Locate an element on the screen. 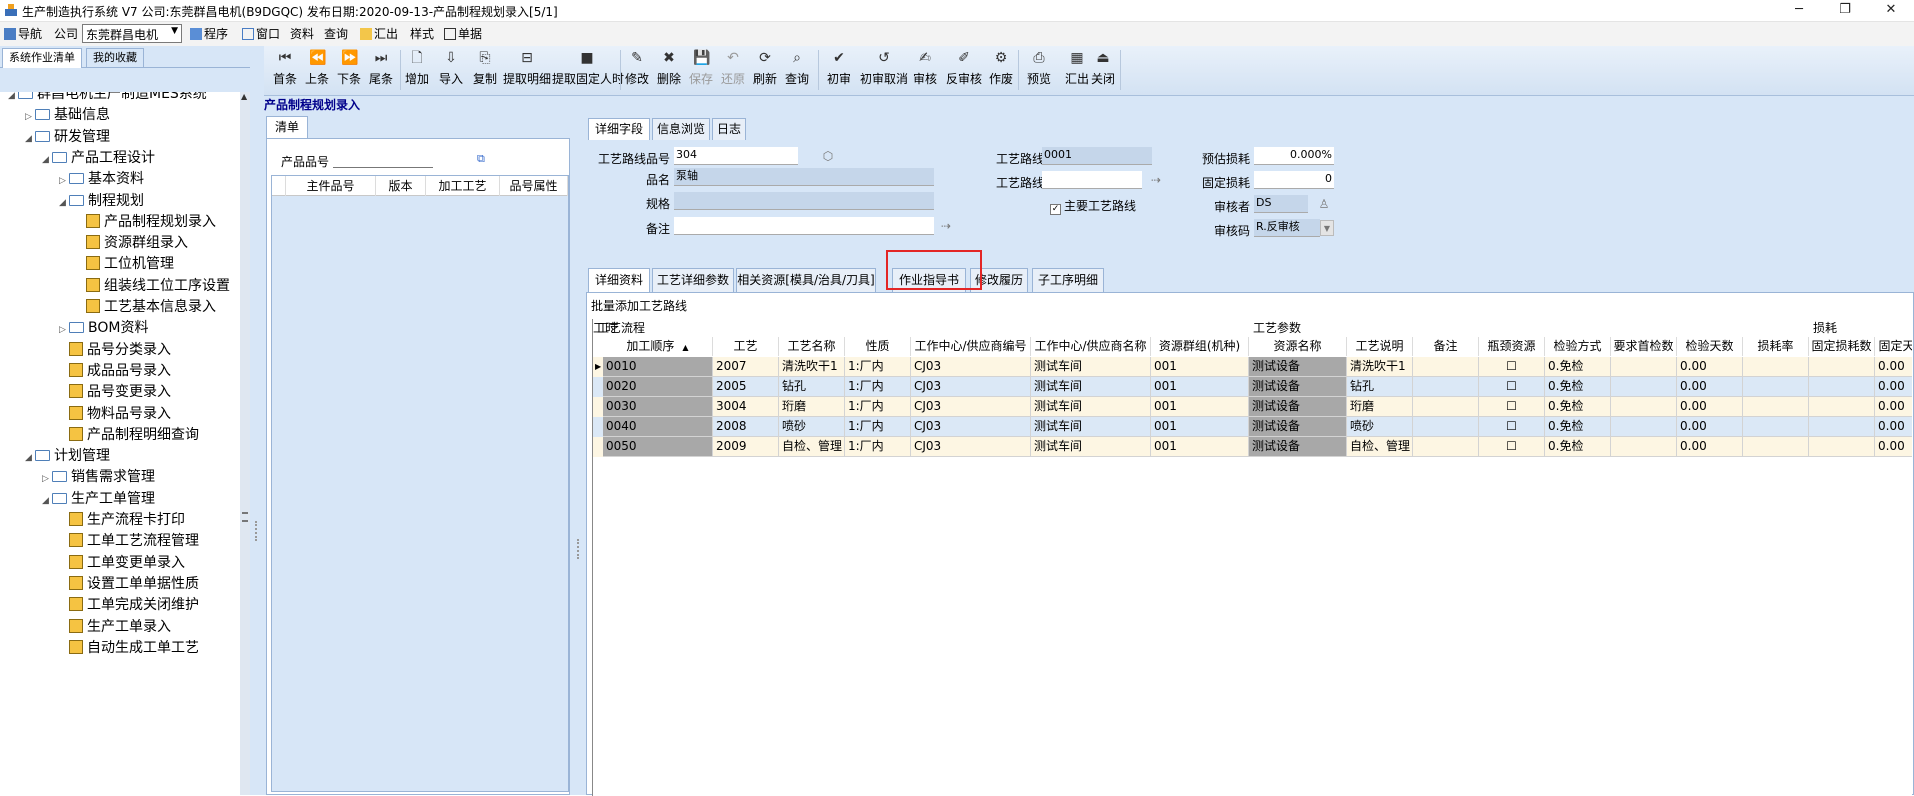  product-no-input is located at coordinates (383, 160).